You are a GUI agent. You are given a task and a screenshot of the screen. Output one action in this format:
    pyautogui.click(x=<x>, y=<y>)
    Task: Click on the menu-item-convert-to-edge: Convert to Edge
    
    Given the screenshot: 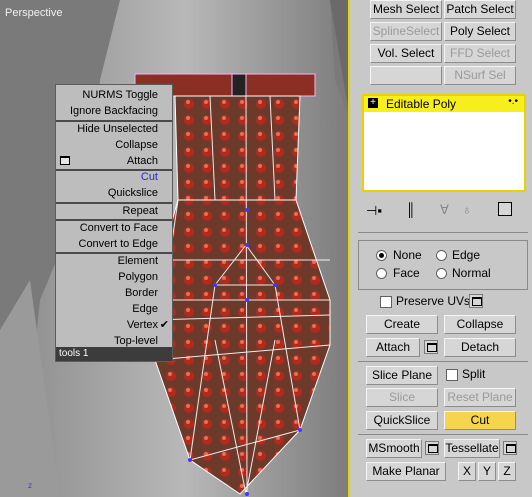 What is the action you would take?
    pyautogui.click(x=114, y=244)
    